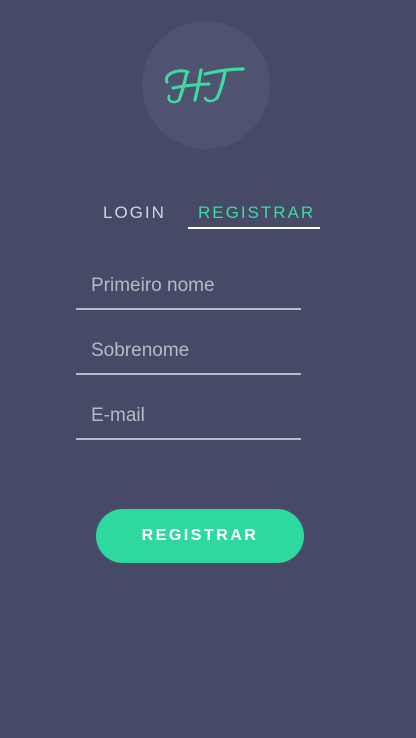 Image resolution: width=416 pixels, height=738 pixels. I want to click on last-name-input, so click(188, 351).